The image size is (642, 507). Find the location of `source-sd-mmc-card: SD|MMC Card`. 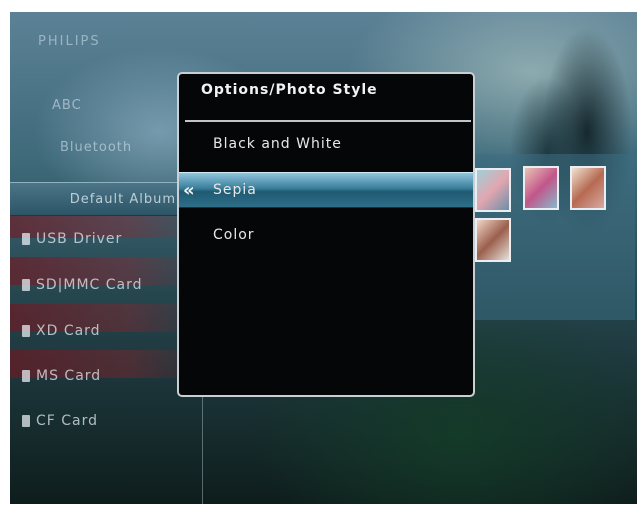

source-sd-mmc-card: SD|MMC Card is located at coordinates (106, 285).